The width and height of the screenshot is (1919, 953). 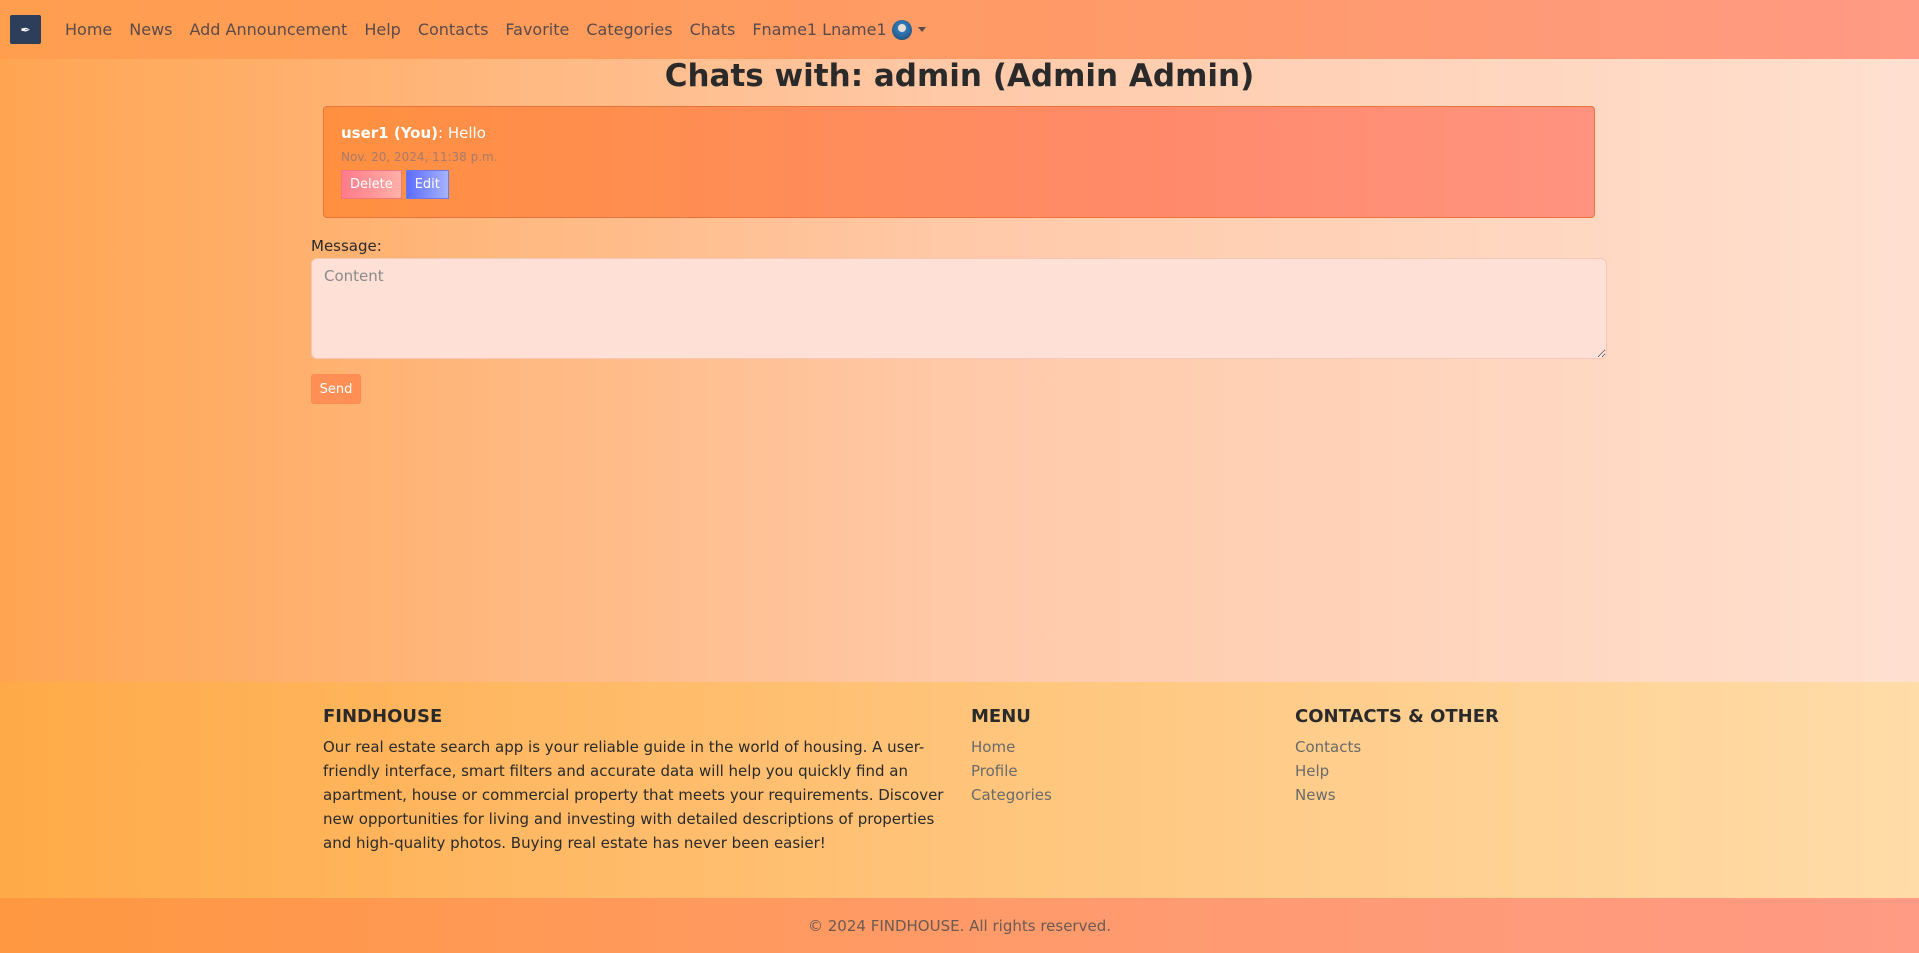 What do you see at coordinates (819, 29) in the screenshot?
I see `user-name: Fname1 Lname1` at bounding box center [819, 29].